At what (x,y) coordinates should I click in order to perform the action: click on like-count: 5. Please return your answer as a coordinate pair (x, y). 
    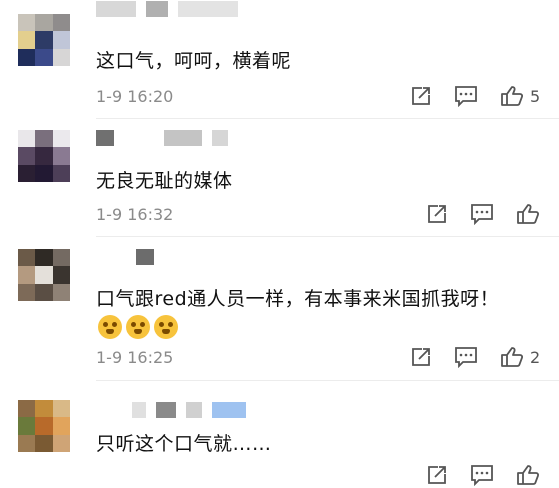
    Looking at the image, I should click on (535, 96).